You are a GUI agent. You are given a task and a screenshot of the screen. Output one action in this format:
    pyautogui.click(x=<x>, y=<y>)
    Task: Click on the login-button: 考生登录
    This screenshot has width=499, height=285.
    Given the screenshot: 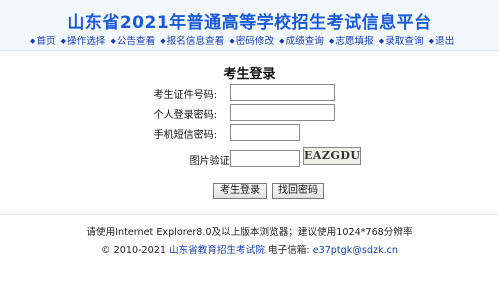 What is the action you would take?
    pyautogui.click(x=240, y=191)
    